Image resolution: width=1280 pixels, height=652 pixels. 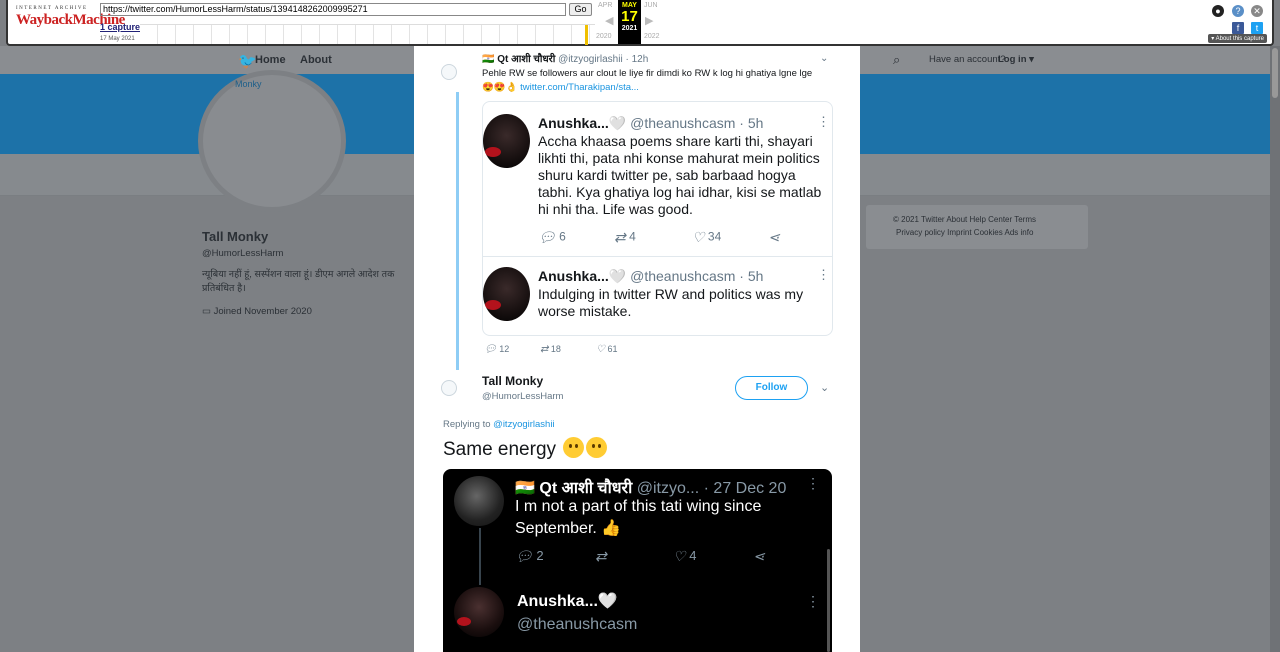 I want to click on chevron-down-icon: ⌄, so click(x=824, y=387).